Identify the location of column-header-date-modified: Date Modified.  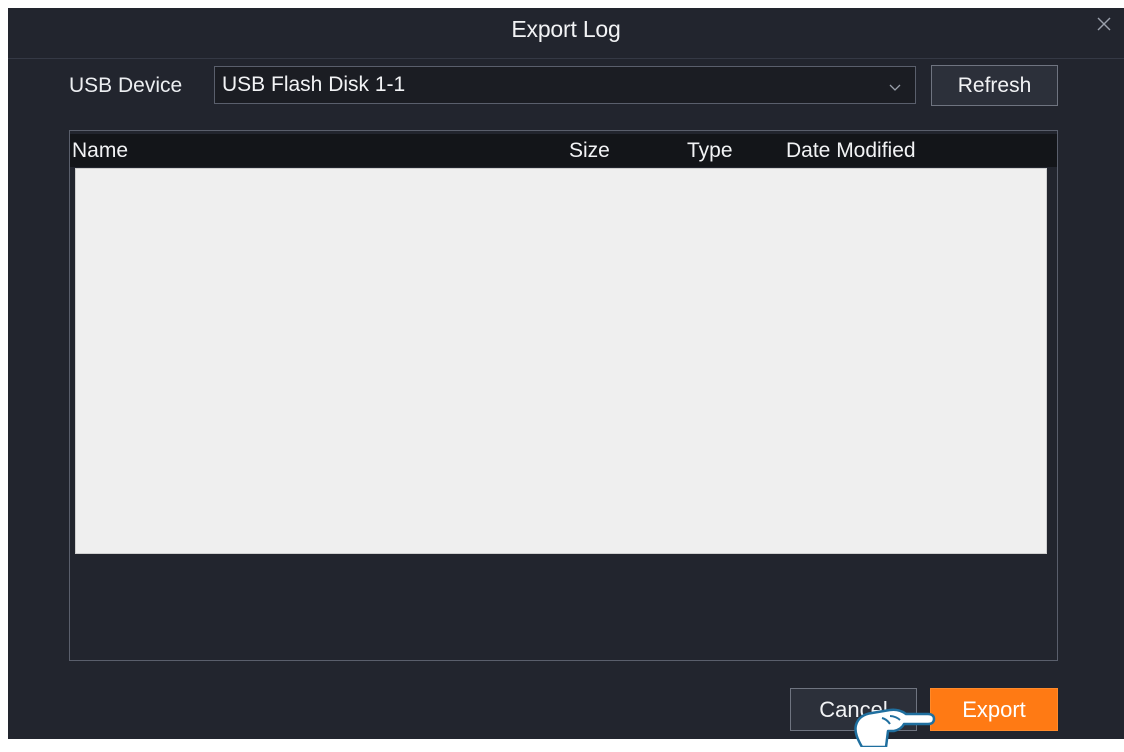
(851, 150).